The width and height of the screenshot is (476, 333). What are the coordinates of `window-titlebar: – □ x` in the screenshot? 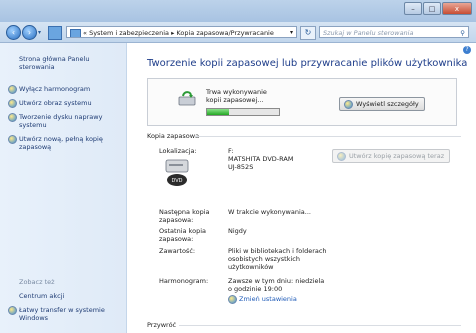 It's located at (238, 11).